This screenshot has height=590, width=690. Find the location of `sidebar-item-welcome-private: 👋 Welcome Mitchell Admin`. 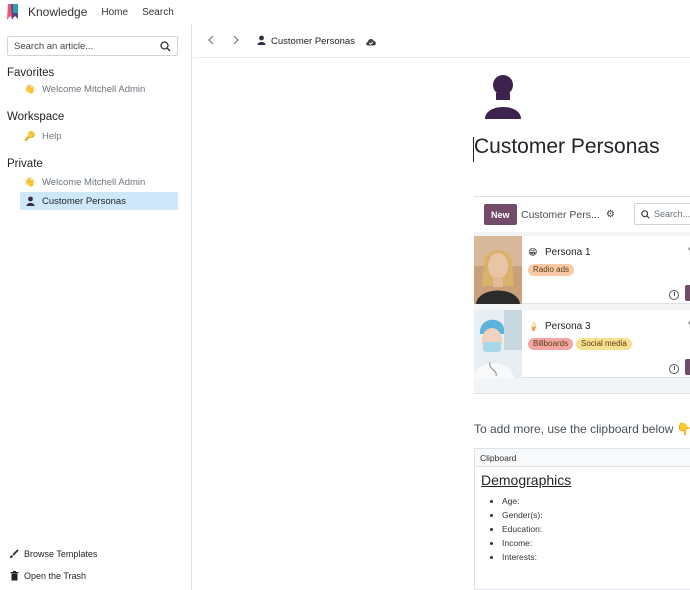

sidebar-item-welcome-private: 👋 Welcome Mitchell Admin is located at coordinates (99, 182).